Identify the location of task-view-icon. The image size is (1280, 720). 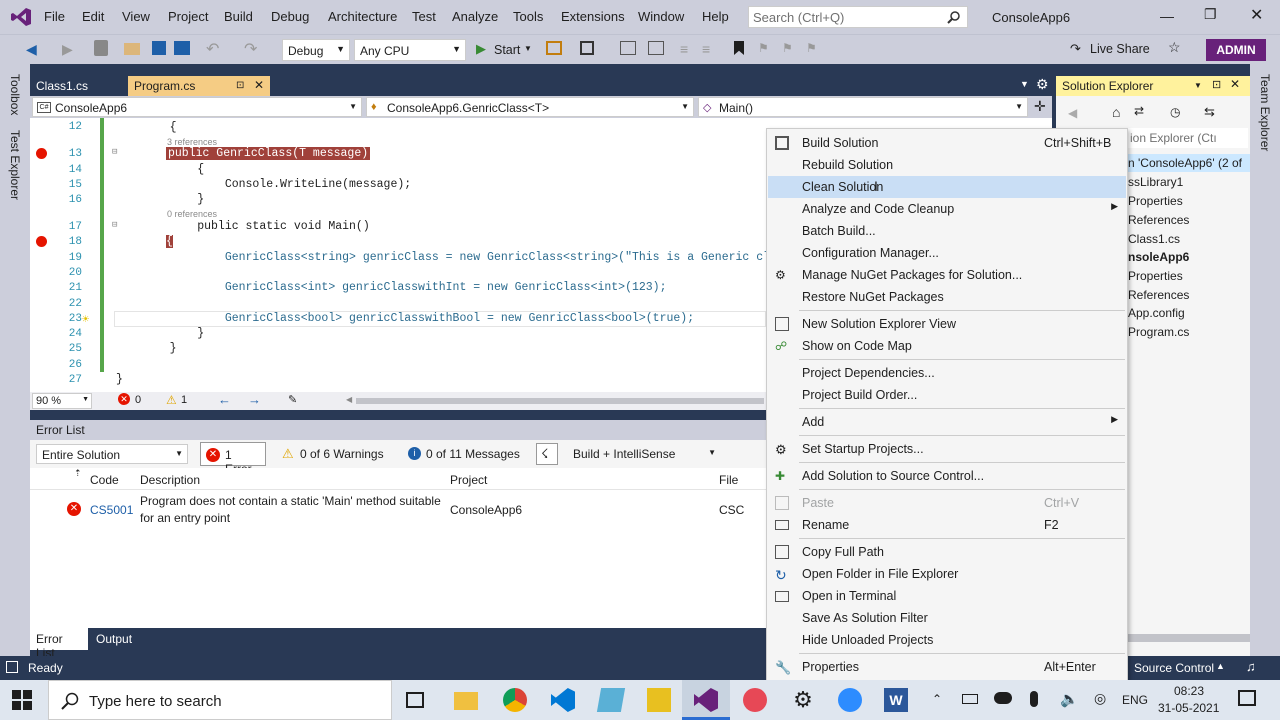
(415, 700).